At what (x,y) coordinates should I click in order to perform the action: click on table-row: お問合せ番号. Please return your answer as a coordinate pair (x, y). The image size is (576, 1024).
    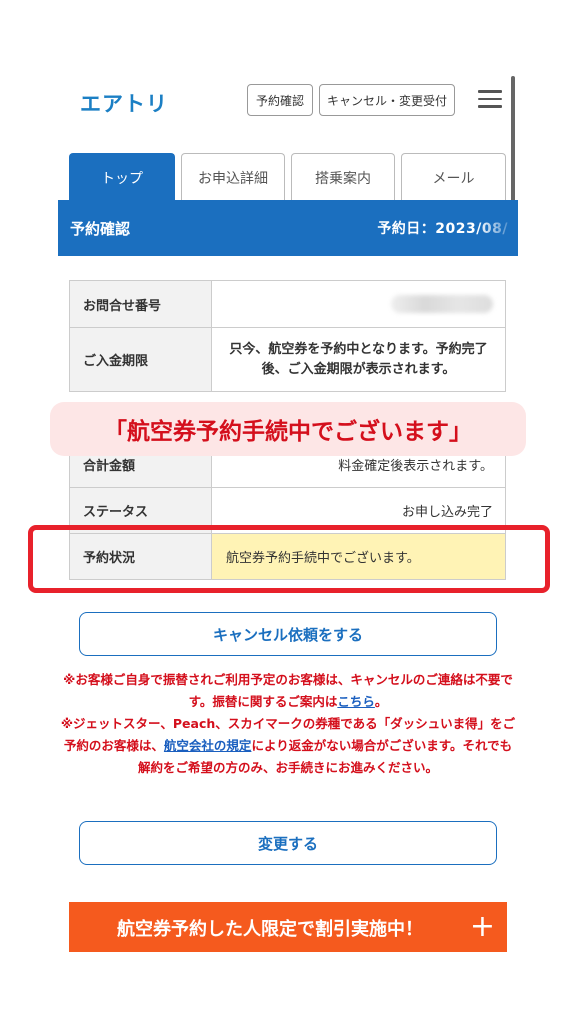
    Looking at the image, I should click on (287, 304).